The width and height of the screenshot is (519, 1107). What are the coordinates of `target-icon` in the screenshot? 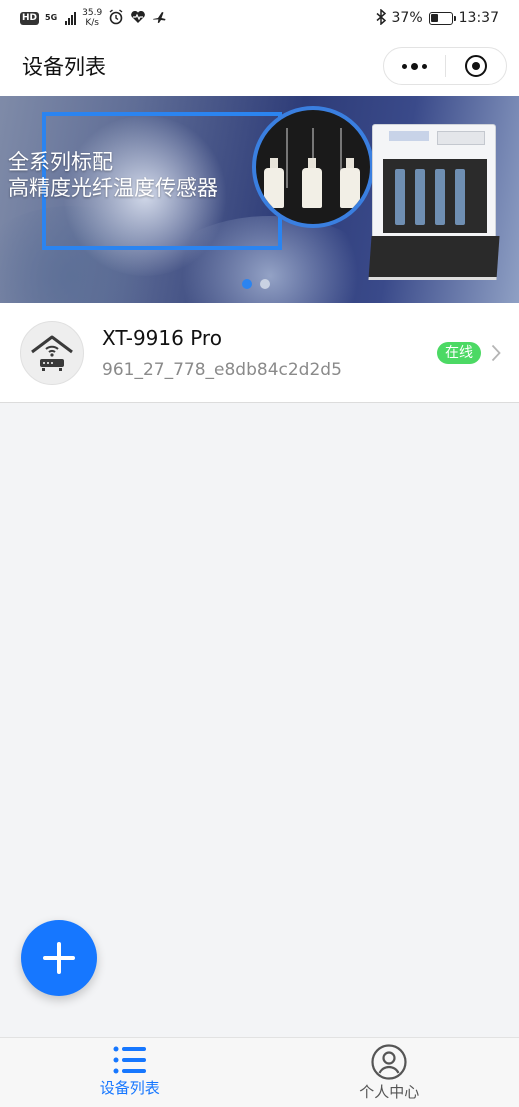 It's located at (475, 66).